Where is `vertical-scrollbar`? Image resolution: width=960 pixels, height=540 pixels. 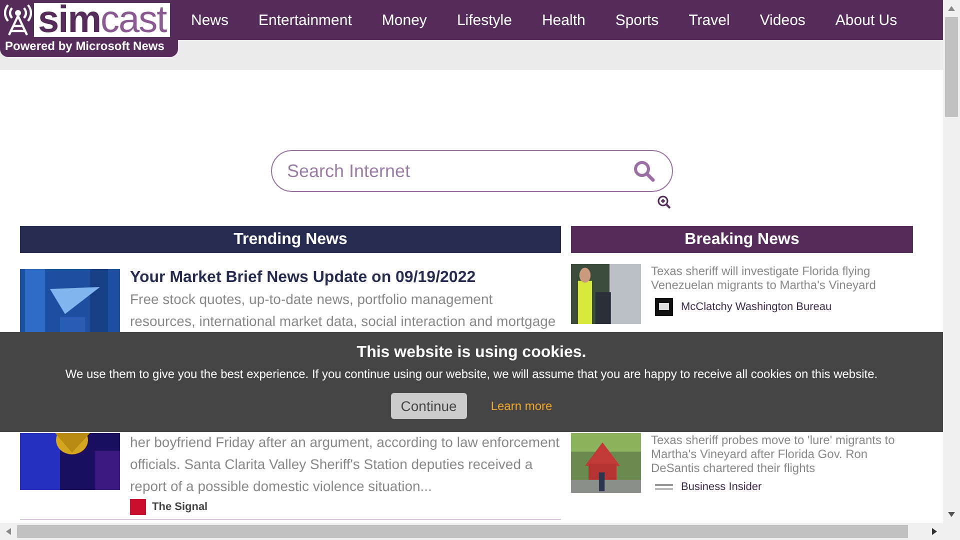 vertical-scrollbar is located at coordinates (951, 261).